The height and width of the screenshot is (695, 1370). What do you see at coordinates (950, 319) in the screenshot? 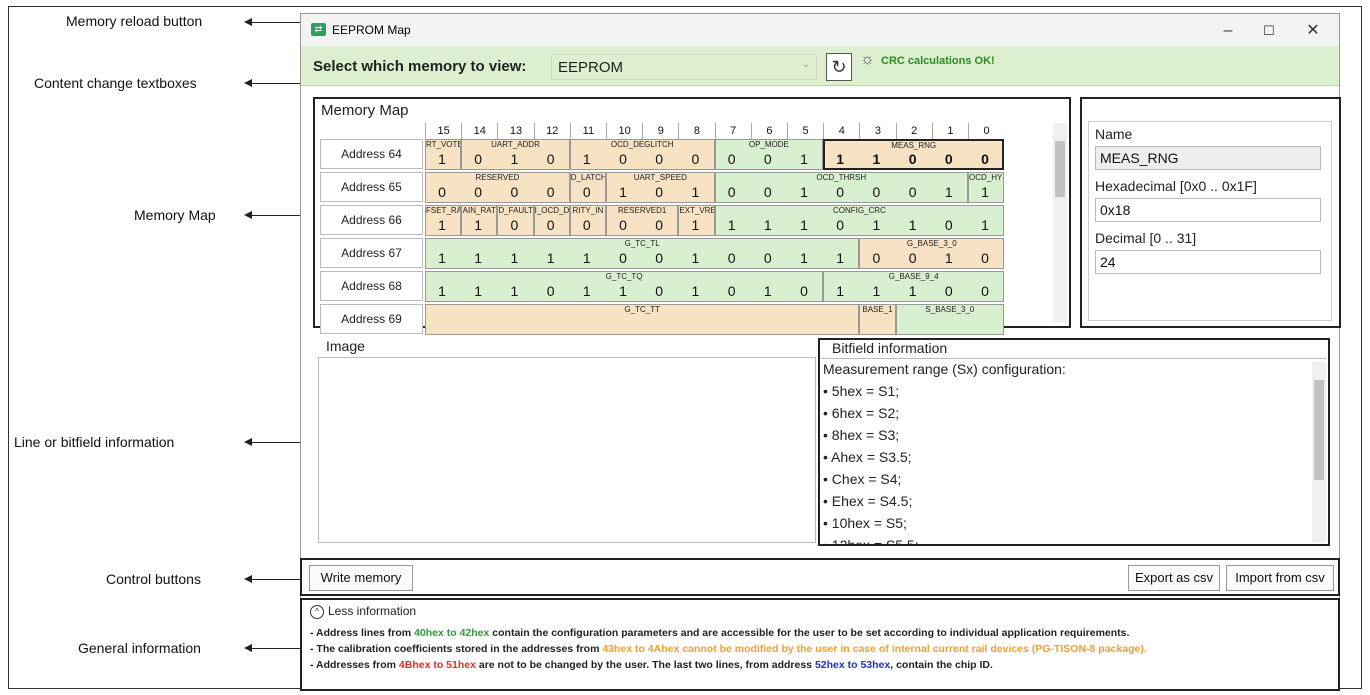
I see `bitfield-s_base_3_0: S_BASE_3_0` at bounding box center [950, 319].